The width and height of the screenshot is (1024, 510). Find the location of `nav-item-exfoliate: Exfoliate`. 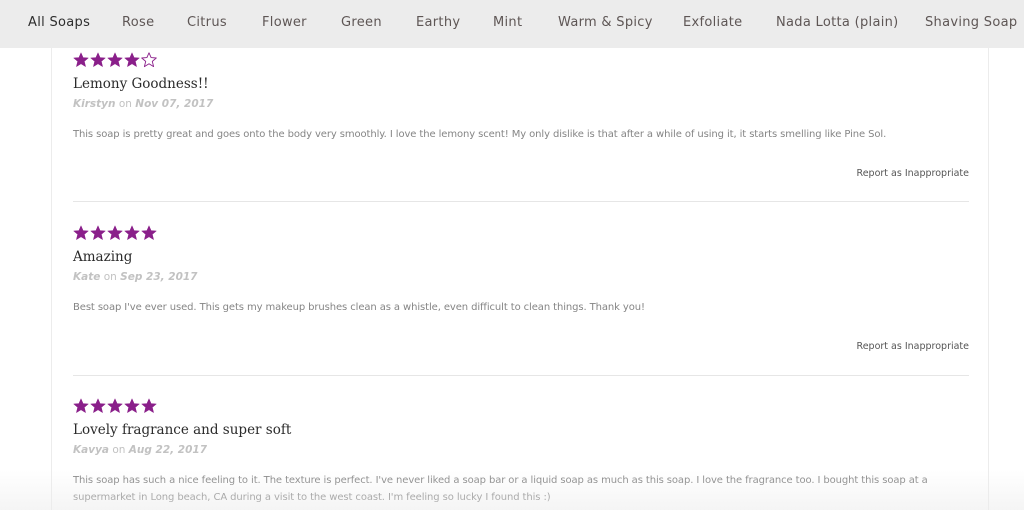

nav-item-exfoliate: Exfoliate is located at coordinates (712, 22).